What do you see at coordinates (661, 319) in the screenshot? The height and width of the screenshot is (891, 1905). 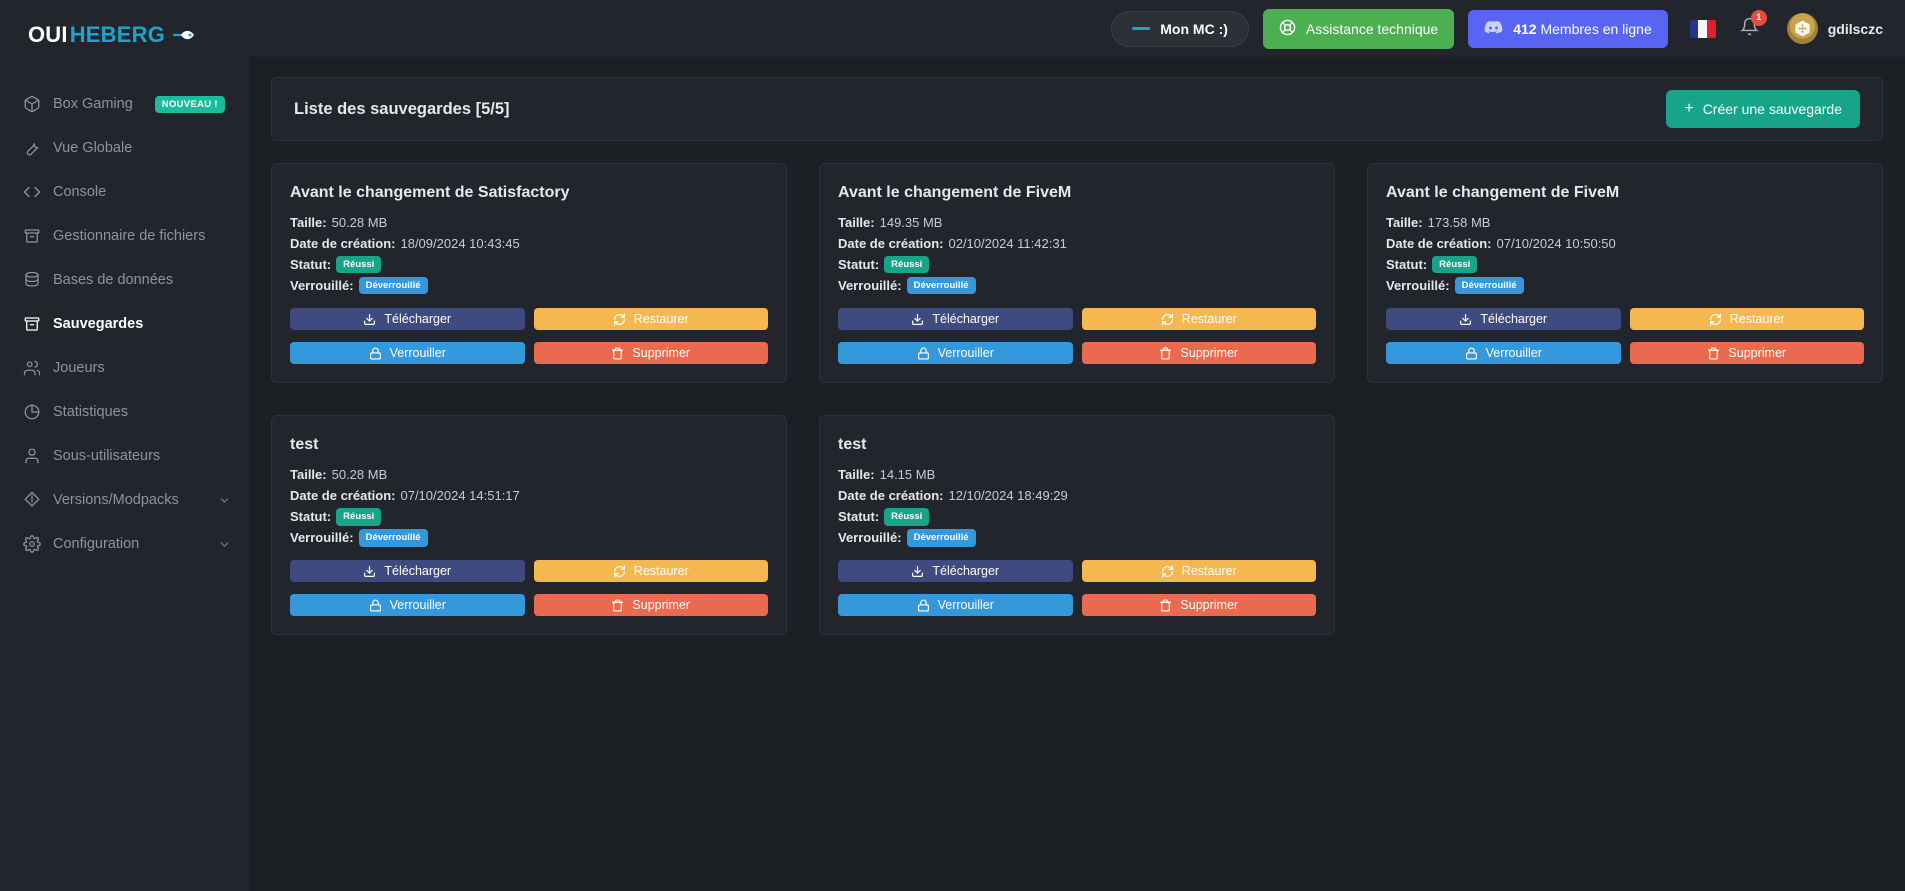 I see `restore-label: Restaurer` at bounding box center [661, 319].